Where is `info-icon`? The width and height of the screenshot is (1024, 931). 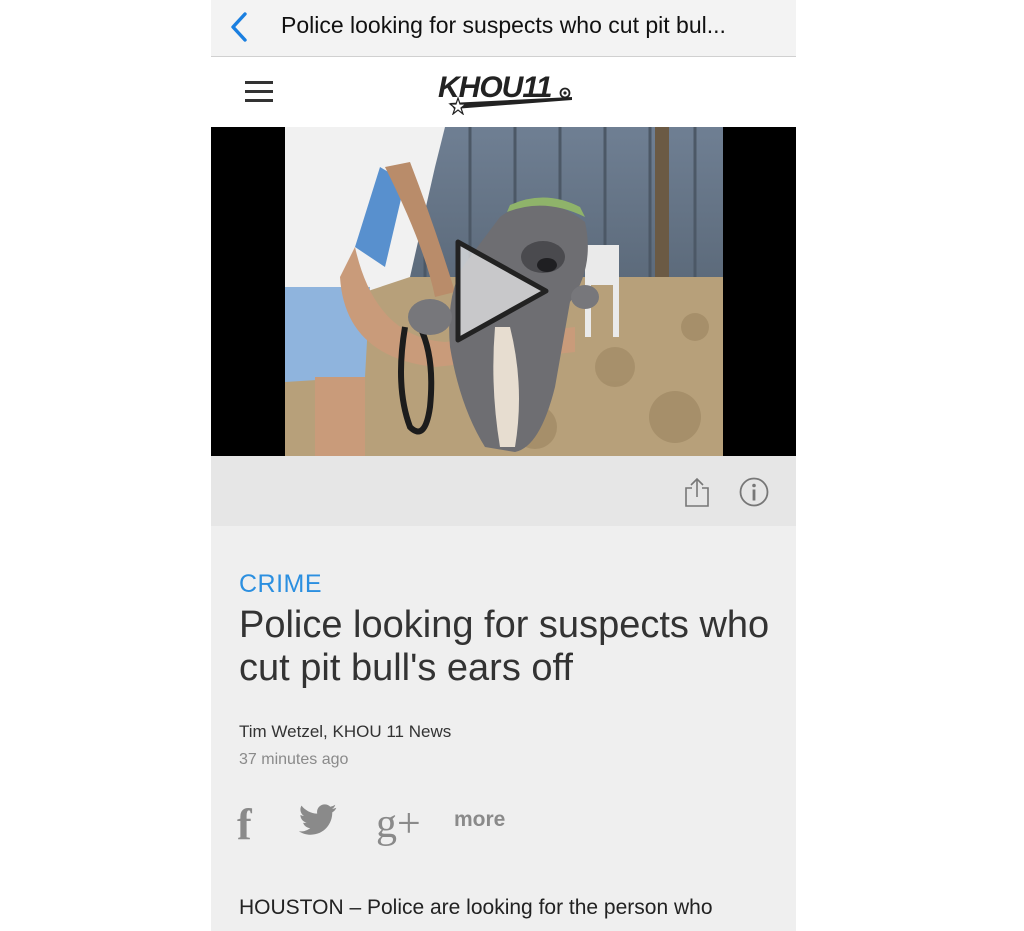
info-icon is located at coordinates (754, 492).